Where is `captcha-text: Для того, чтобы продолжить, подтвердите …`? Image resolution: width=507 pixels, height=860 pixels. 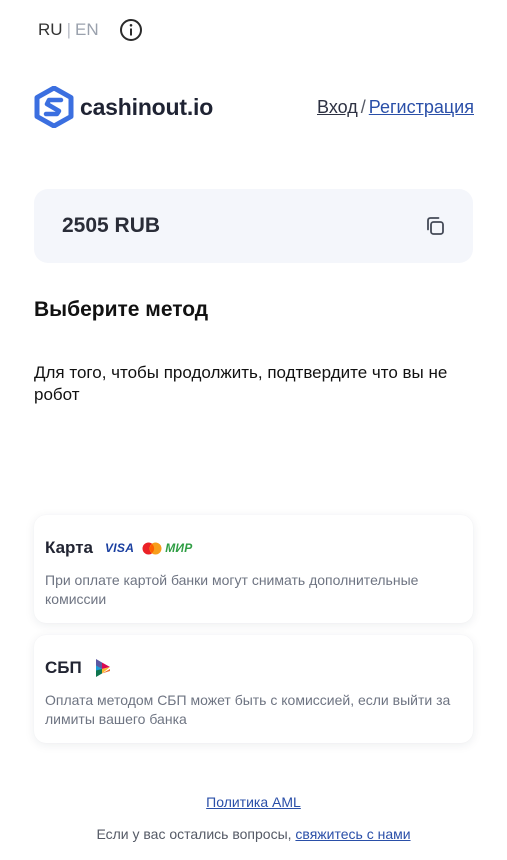 captcha-text: Для того, чтобы продолжить, подтвердите … is located at coordinates (241, 383).